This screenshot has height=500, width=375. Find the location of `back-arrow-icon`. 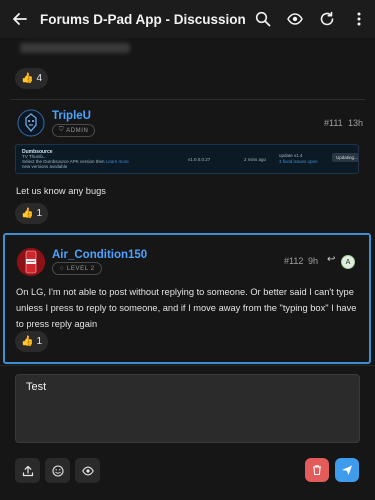

back-arrow-icon is located at coordinates (20, 19).